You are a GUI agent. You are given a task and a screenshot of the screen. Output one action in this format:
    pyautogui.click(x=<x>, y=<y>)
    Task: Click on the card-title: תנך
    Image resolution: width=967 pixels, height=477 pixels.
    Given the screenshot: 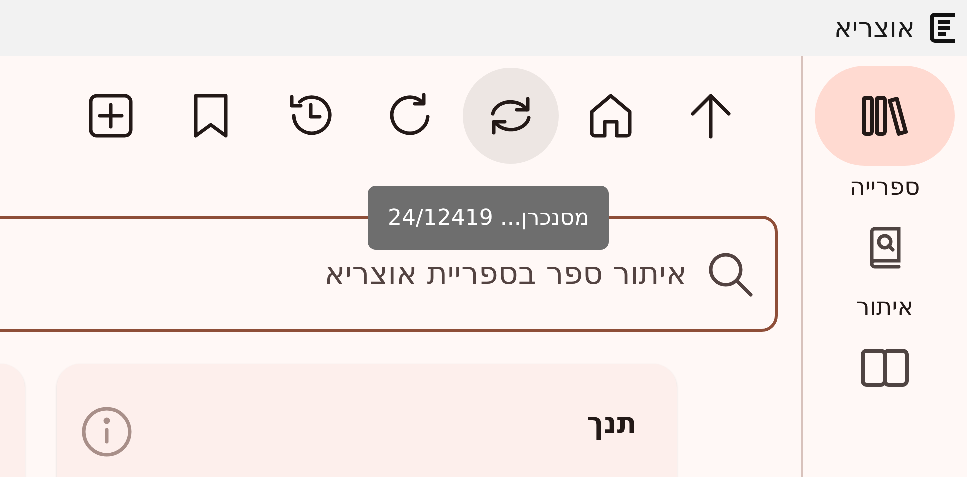 What is the action you would take?
    pyautogui.click(x=612, y=423)
    